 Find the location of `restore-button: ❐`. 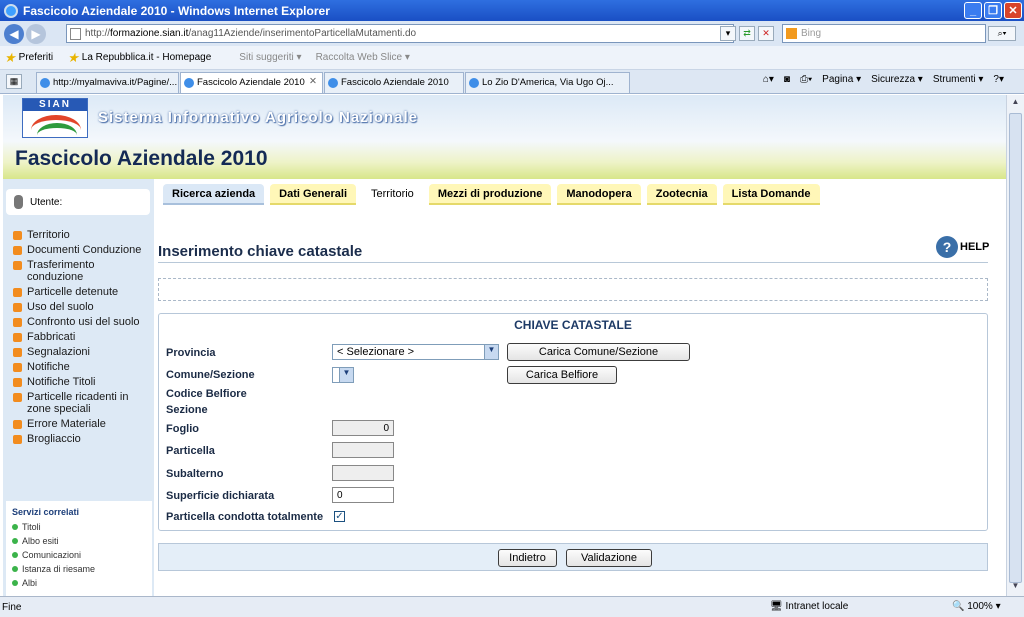

restore-button: ❐ is located at coordinates (993, 10).